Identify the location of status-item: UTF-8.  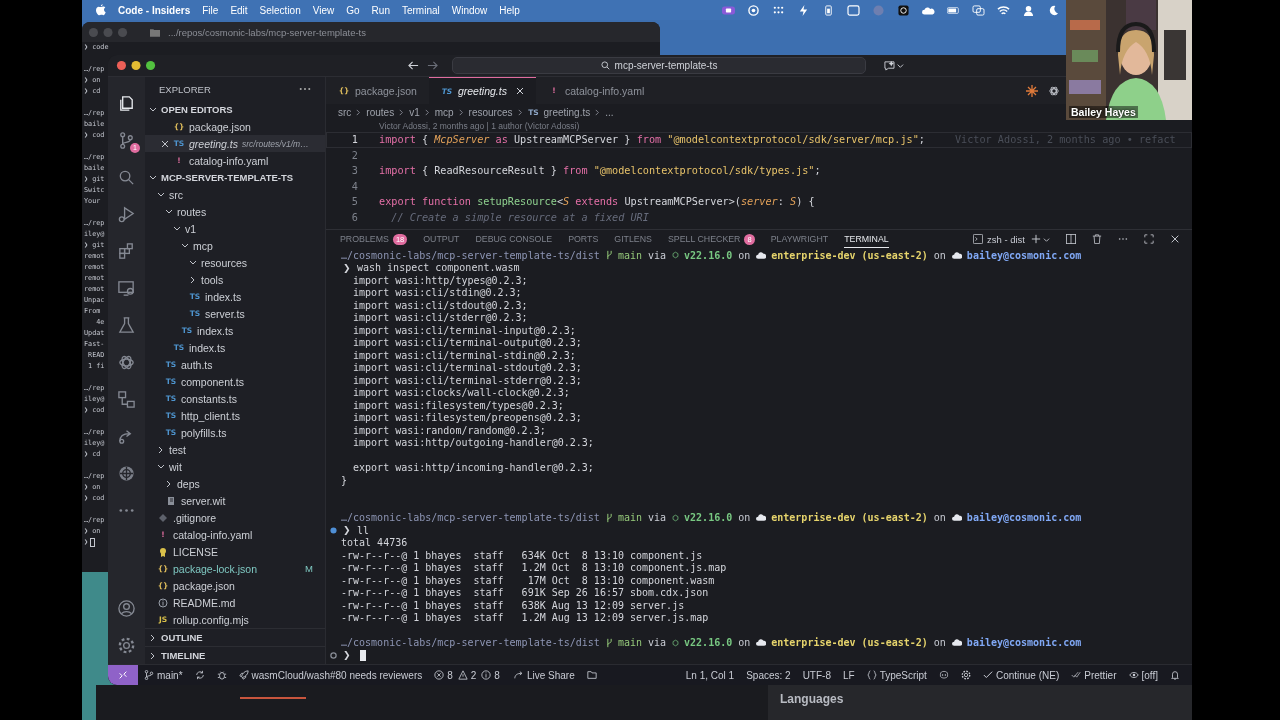
(816, 675).